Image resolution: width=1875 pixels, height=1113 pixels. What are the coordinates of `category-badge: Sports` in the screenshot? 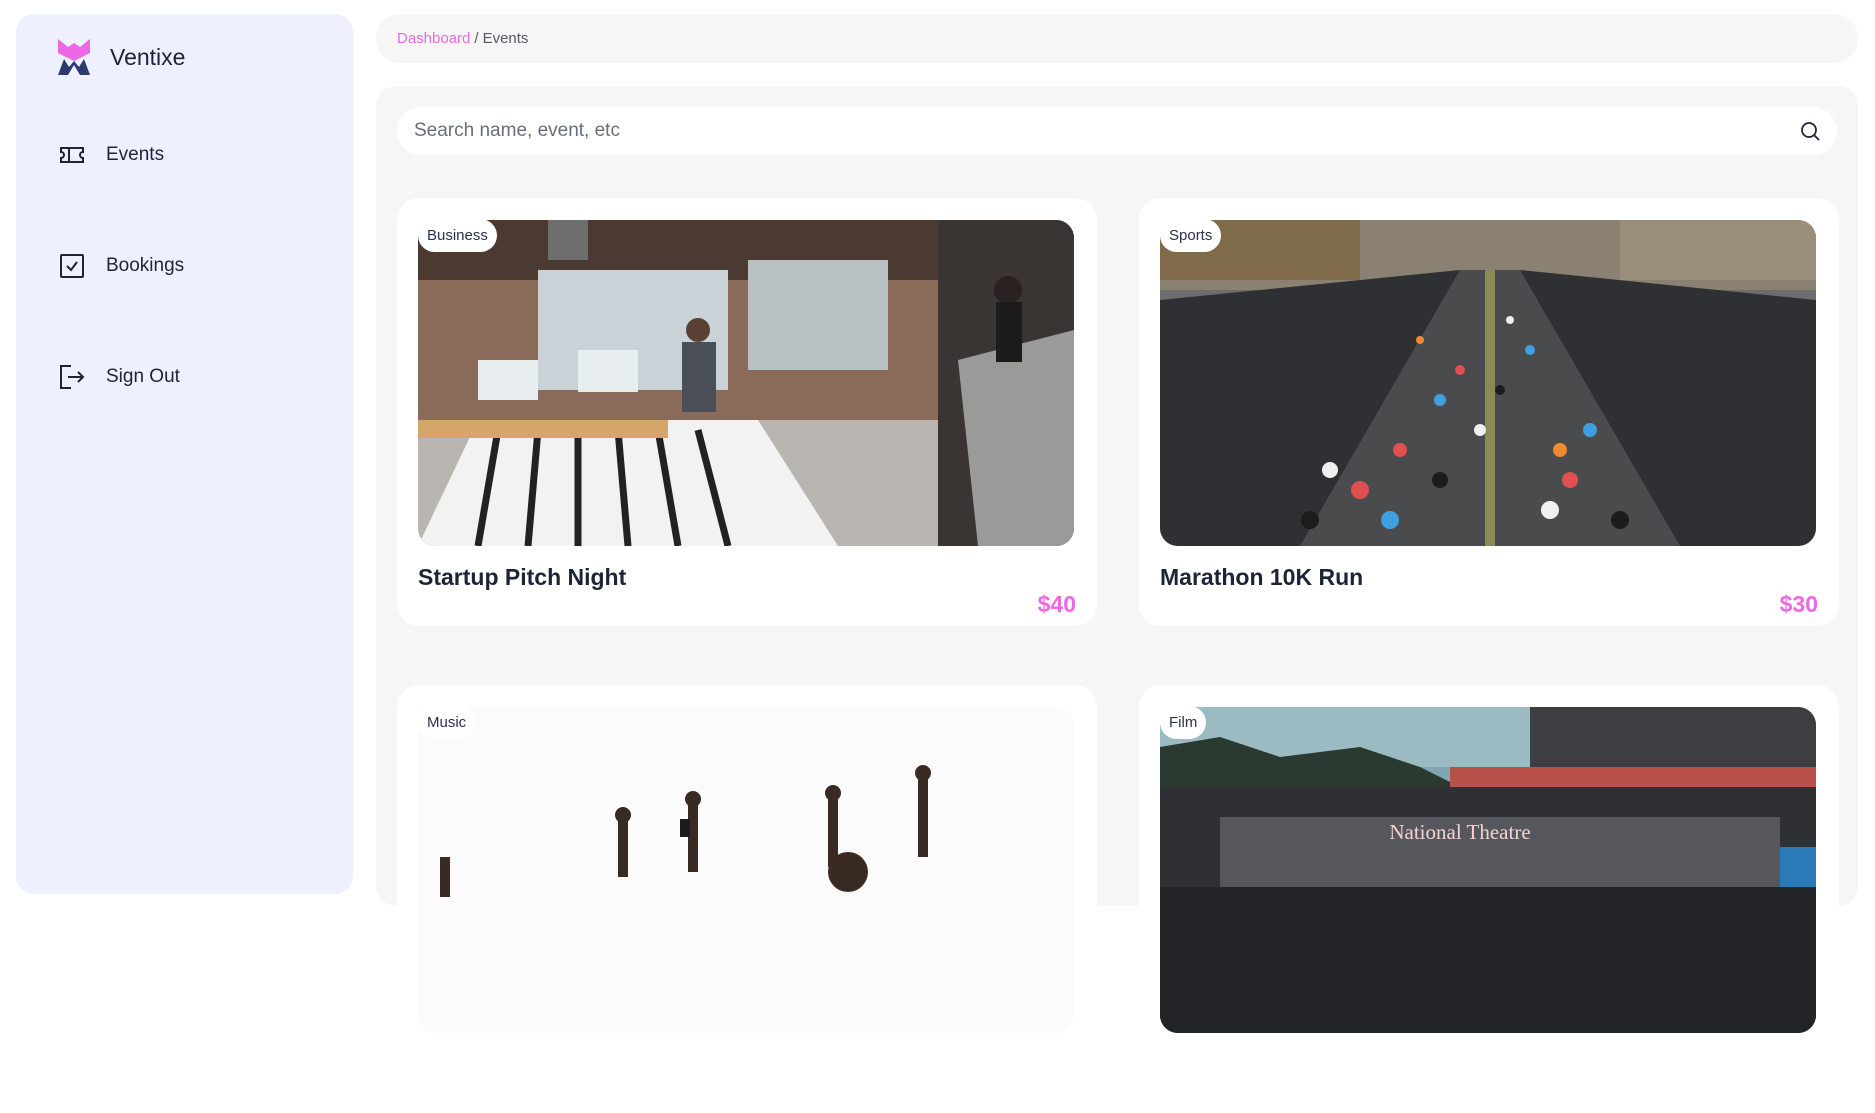 It's located at (1191, 235).